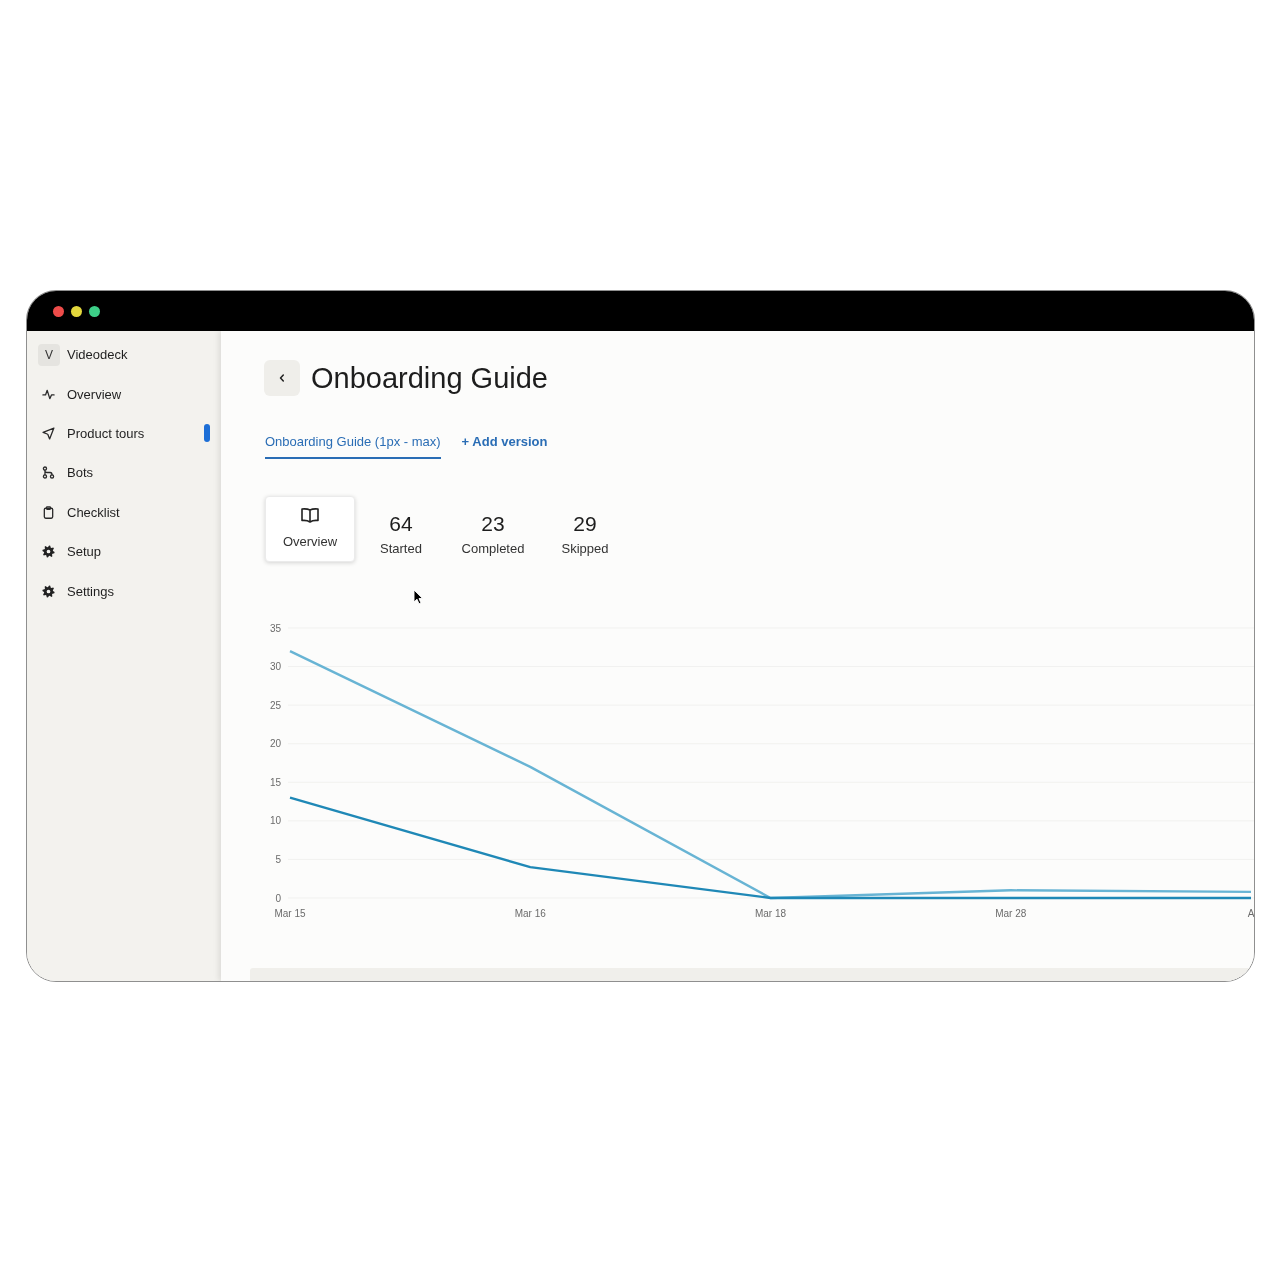 The image size is (1280, 1280). I want to click on workspace-name: Videodeck, so click(97, 355).